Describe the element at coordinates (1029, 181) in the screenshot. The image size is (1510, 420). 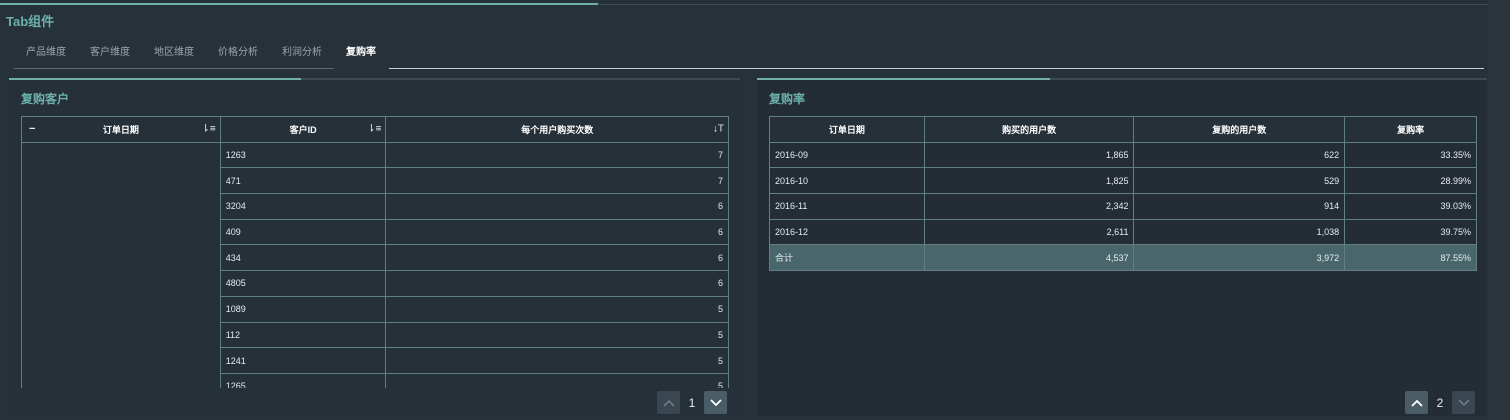
I see `buyers-cell: 1,825` at that location.